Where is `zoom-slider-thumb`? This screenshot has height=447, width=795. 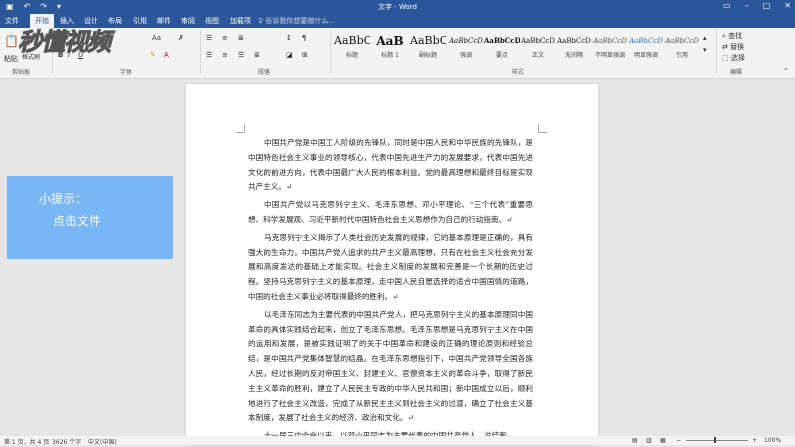 zoom-slider-thumb is located at coordinates (715, 440).